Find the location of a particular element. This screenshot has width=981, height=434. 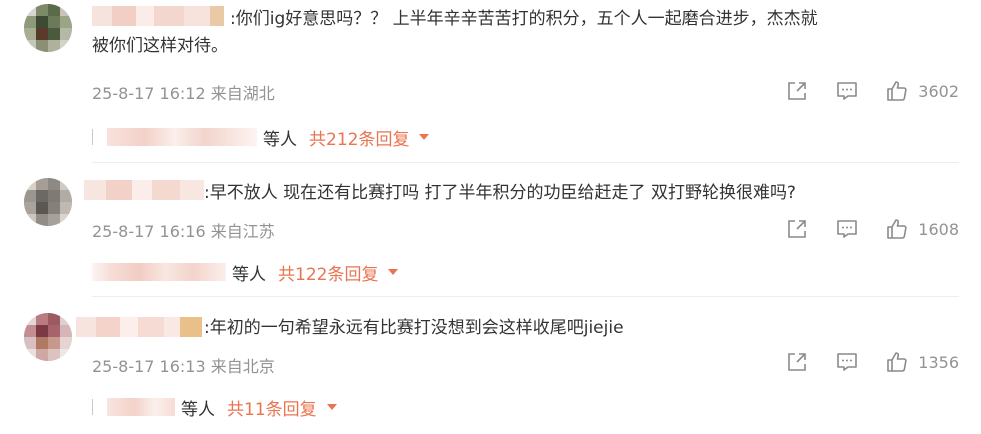

comment-text: :早不放人 现在还有比赛打吗 打了半年积分的功臣给赶走了 双打野轮换很难吗? is located at coordinates (564, 193).